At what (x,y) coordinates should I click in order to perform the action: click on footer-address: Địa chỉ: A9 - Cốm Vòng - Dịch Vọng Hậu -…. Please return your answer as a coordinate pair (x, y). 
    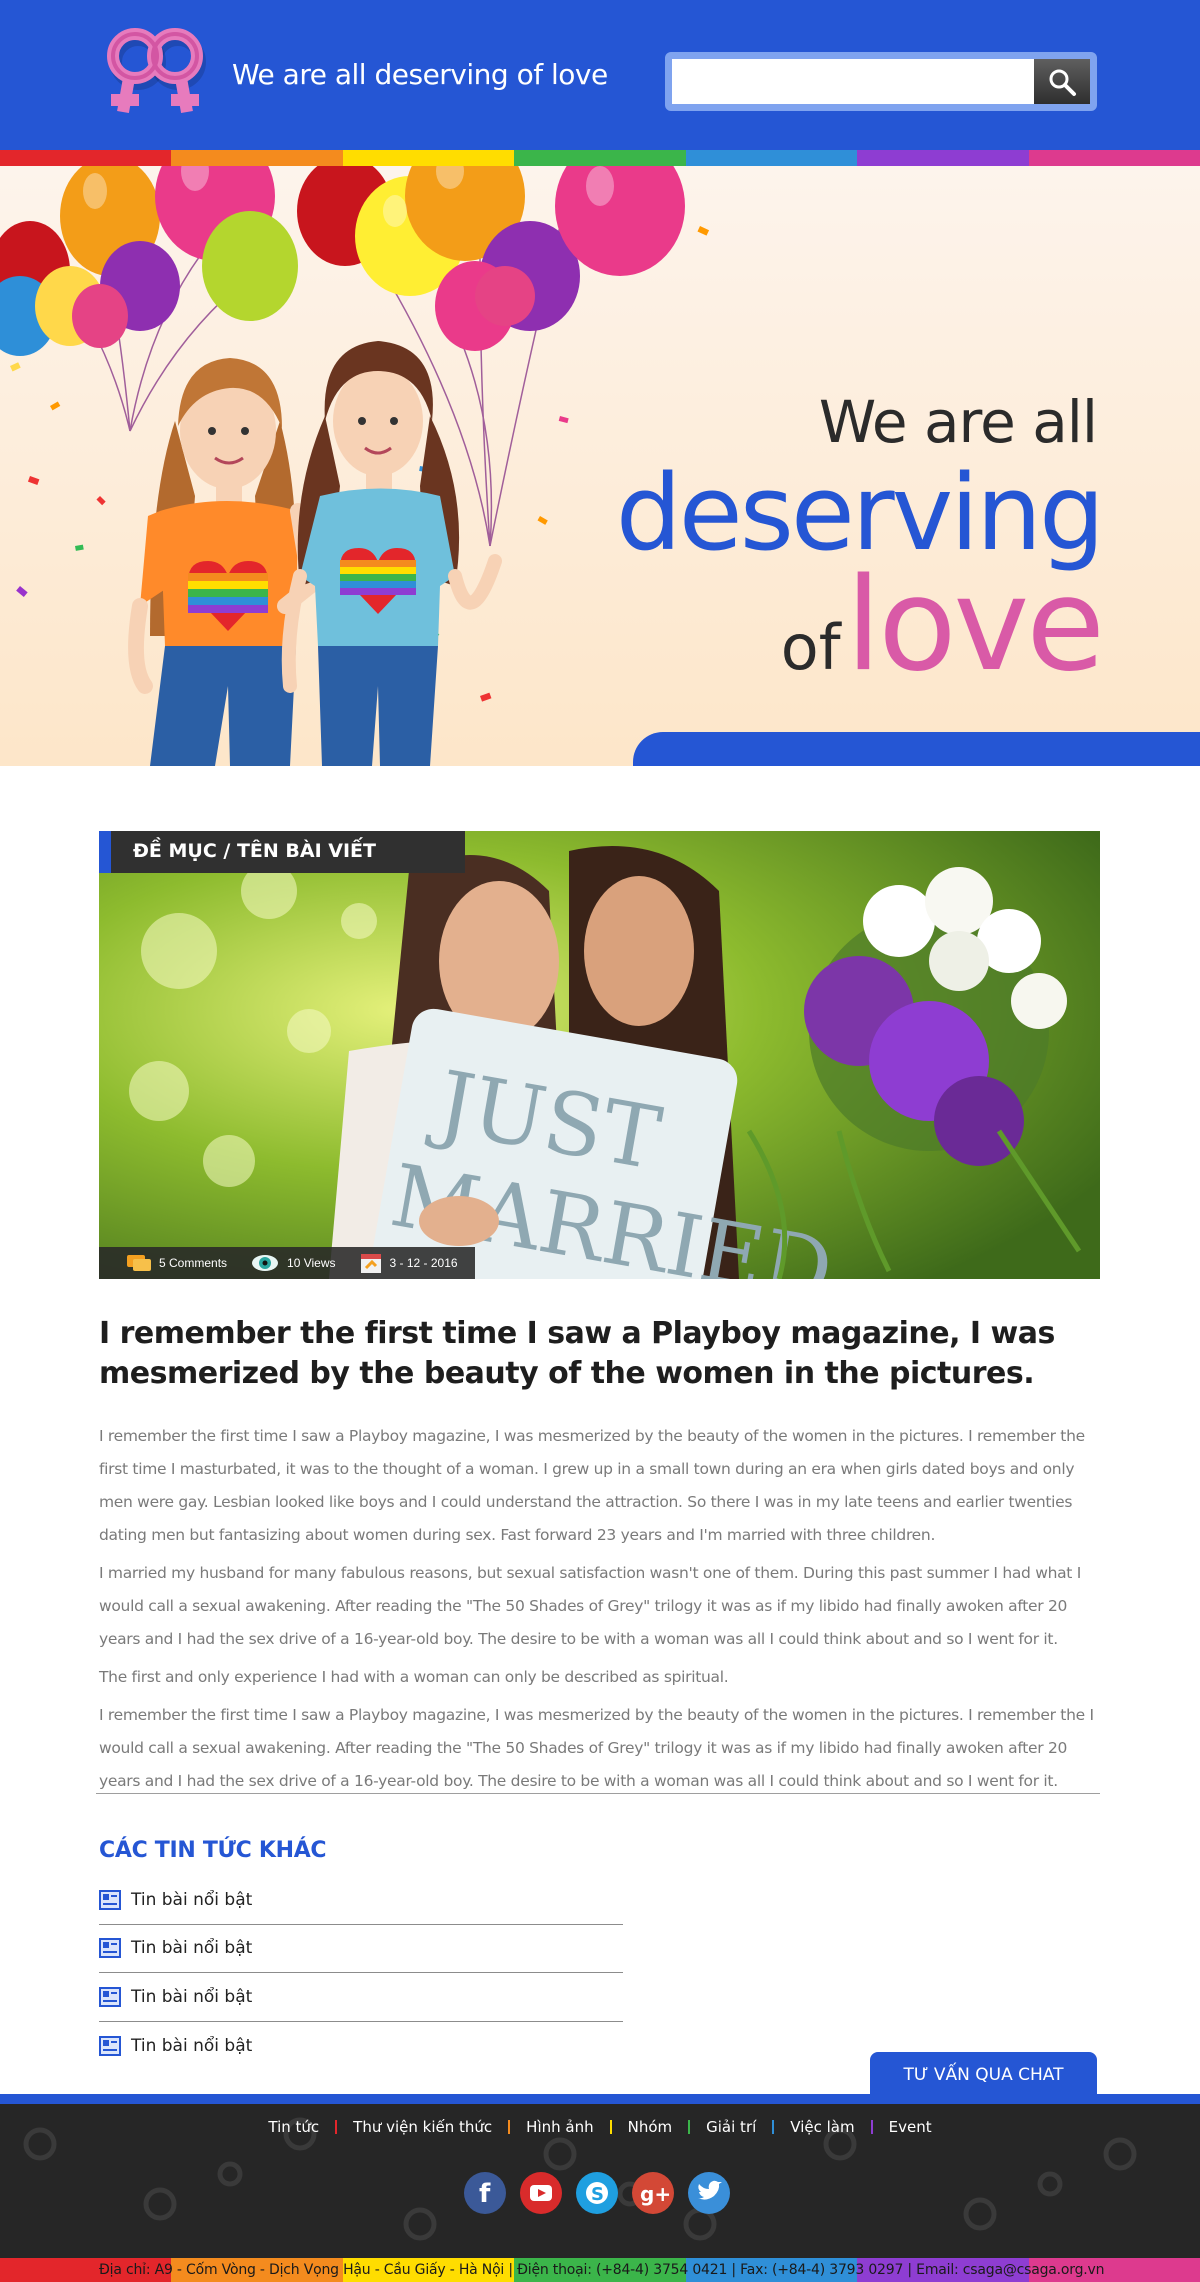
    Looking at the image, I should click on (602, 2270).